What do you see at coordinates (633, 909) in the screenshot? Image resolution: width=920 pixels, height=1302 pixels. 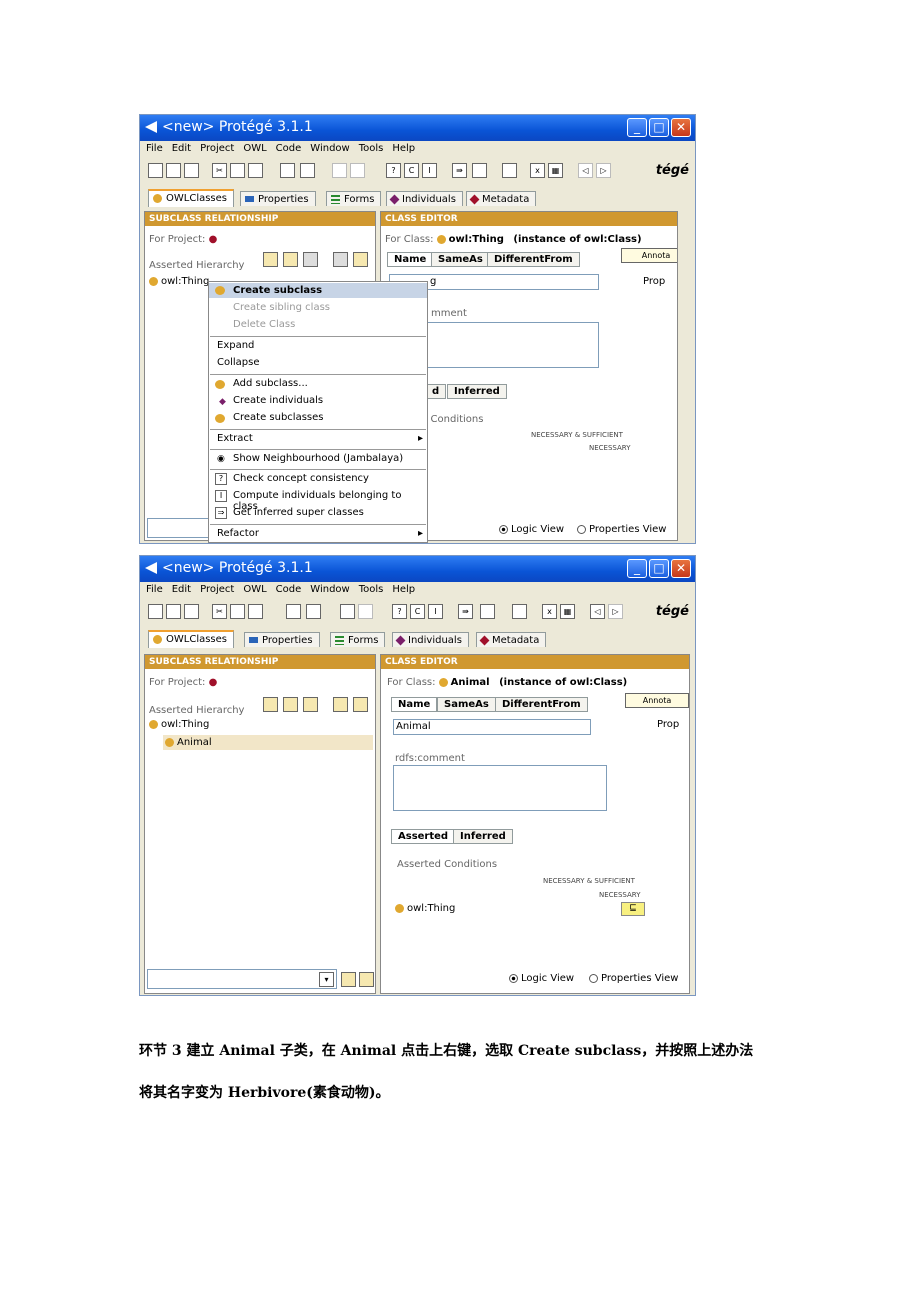 I see `subclass-symbol-badge: ⊑` at bounding box center [633, 909].